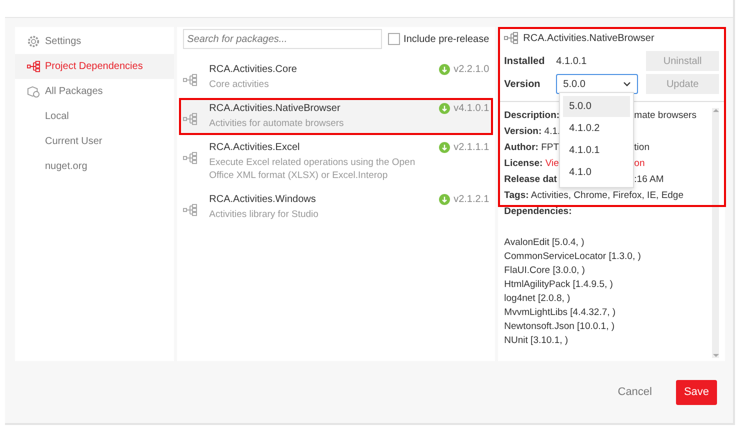 The width and height of the screenshot is (753, 440). What do you see at coordinates (559, 327) in the screenshot?
I see `dependency-item: Newtonsoft.Json [10.0.1, )` at bounding box center [559, 327].